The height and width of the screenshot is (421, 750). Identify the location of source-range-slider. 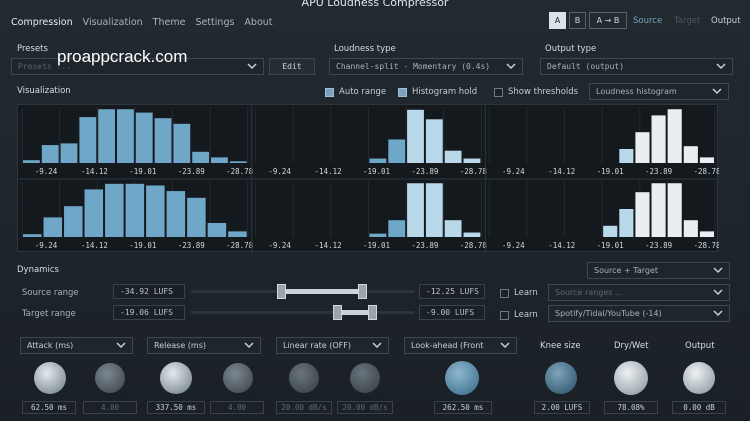
(302, 291).